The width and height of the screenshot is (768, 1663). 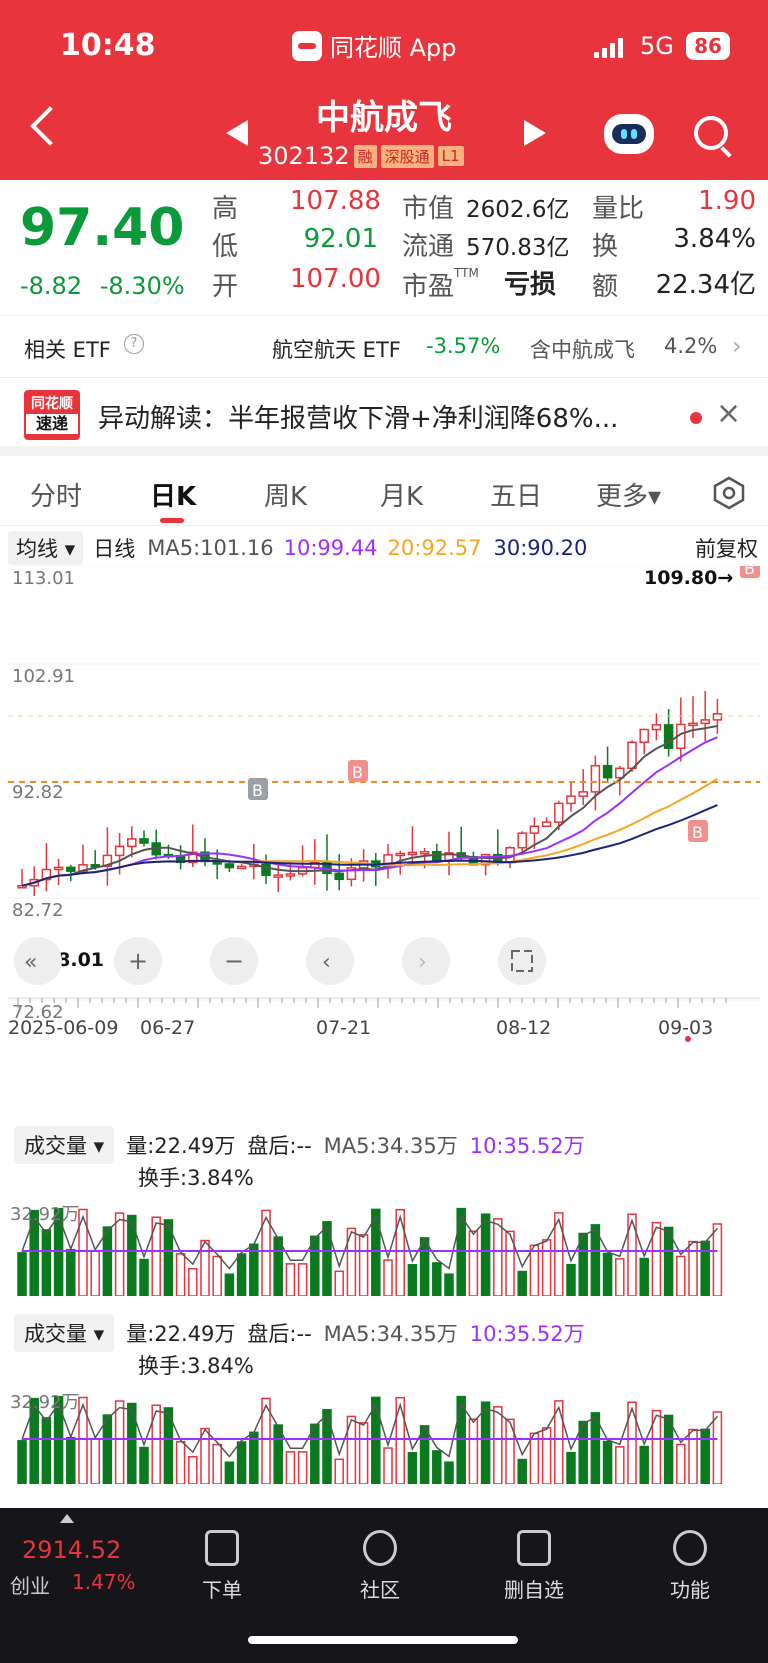 I want to click on community-icon, so click(x=380, y=1548).